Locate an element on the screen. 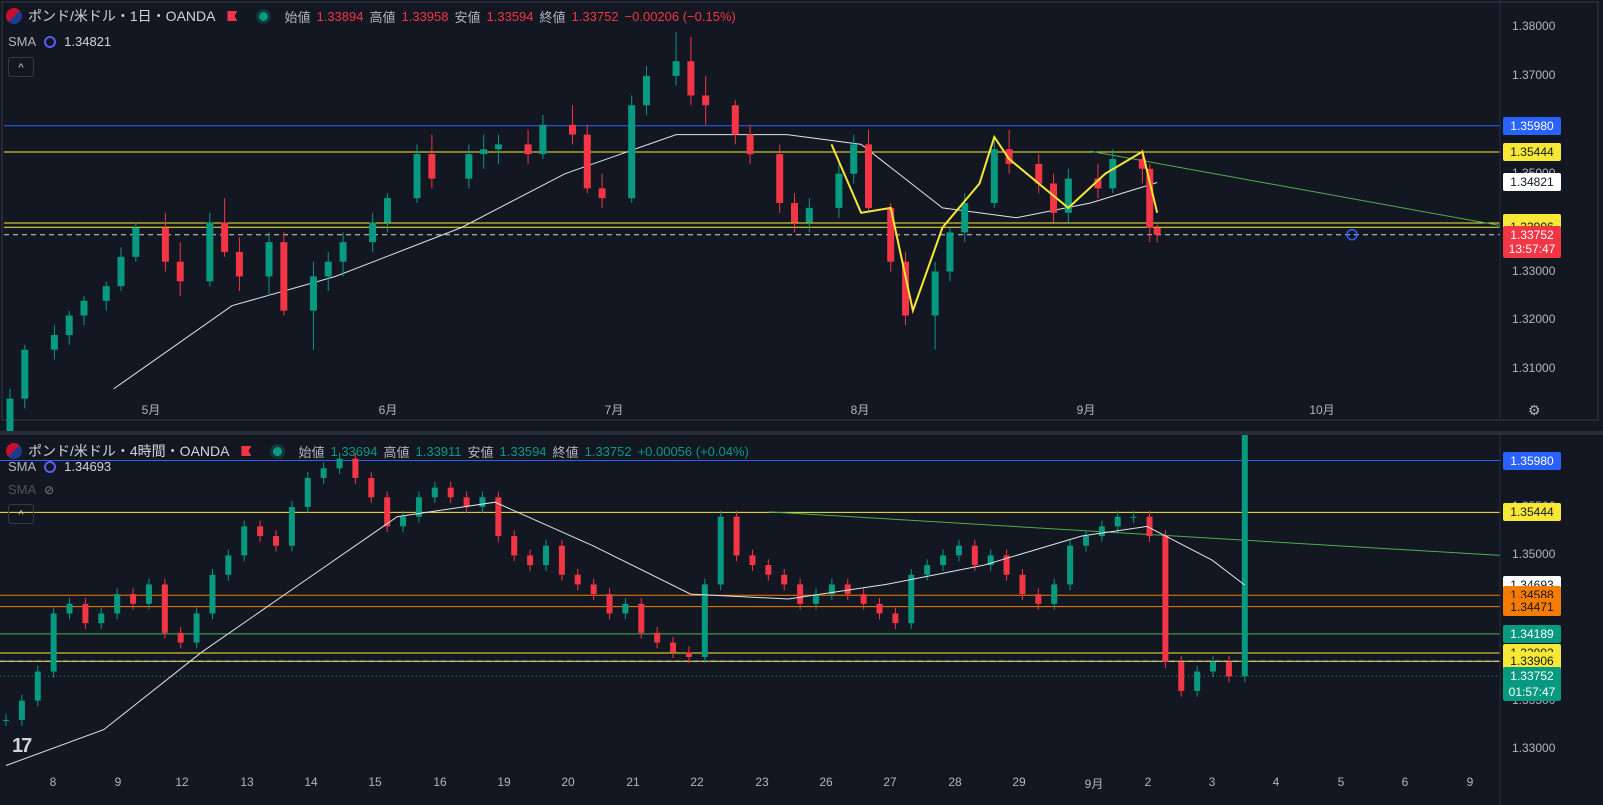 The height and width of the screenshot is (805, 1603). time-tick-label: 28 is located at coordinates (955, 782).